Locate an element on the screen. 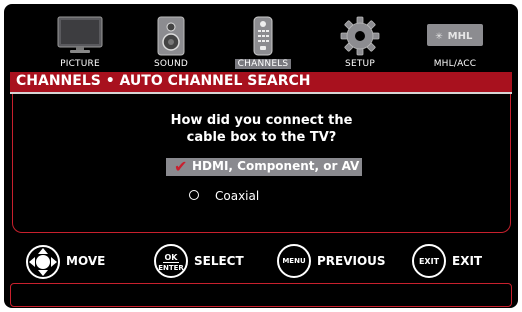  tab-sound: SOUND is located at coordinates (171, 41).